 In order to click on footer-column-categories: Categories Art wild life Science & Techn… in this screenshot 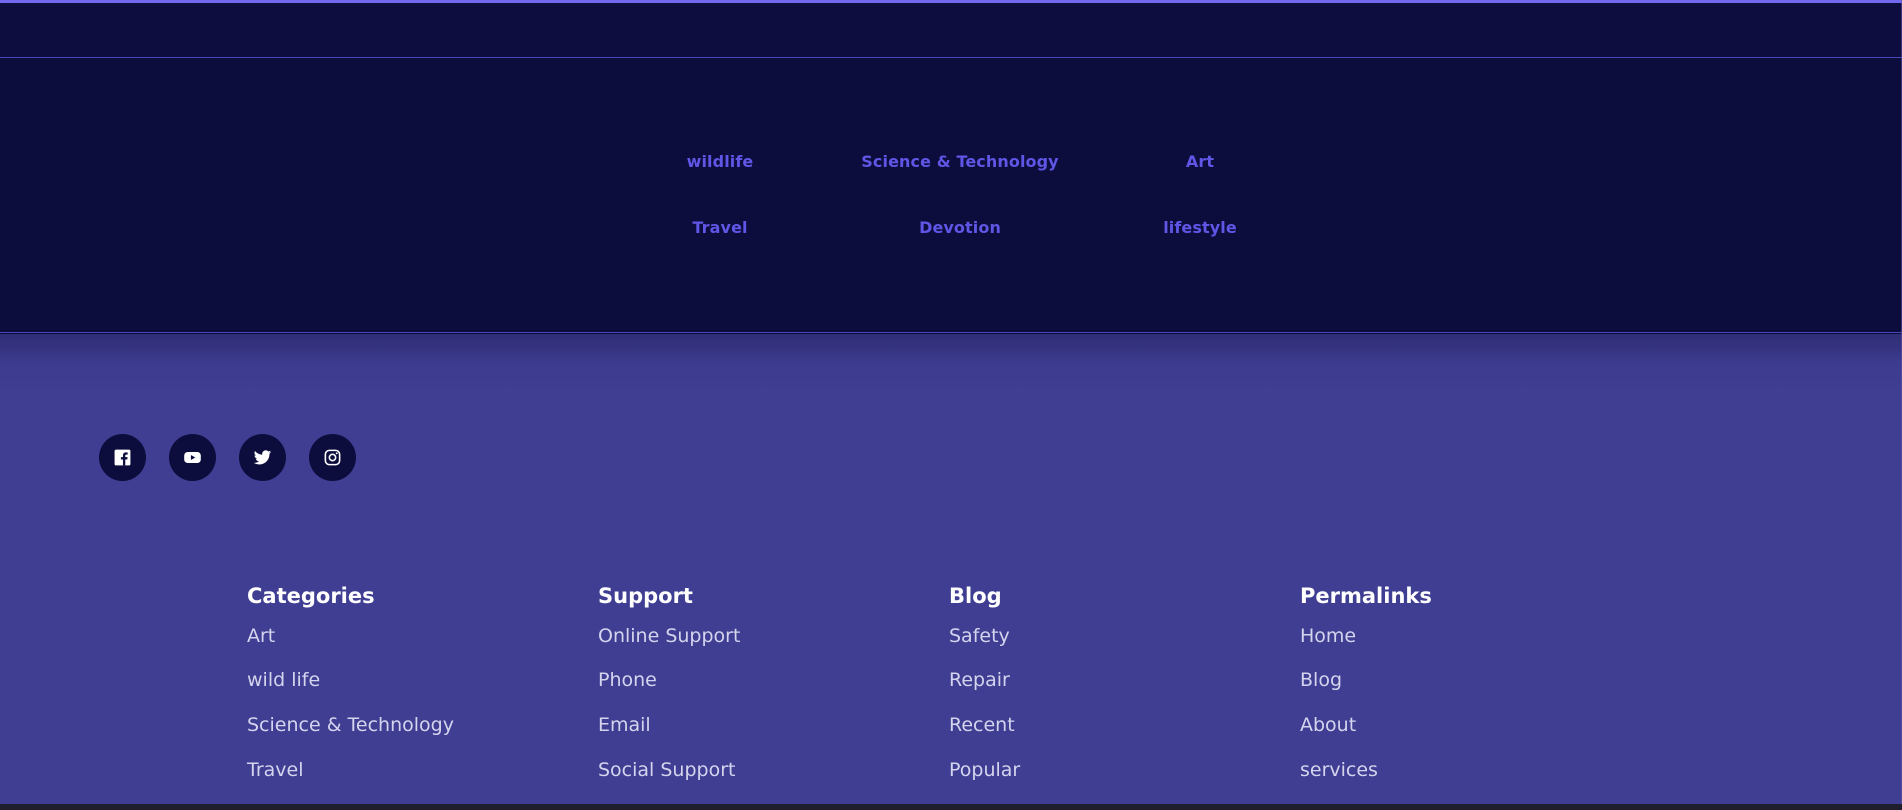, I will do `click(412, 681)`.